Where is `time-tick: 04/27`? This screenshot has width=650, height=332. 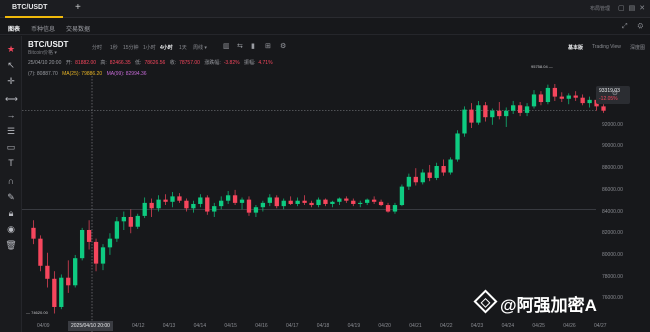
time-tick: 04/27 is located at coordinates (600, 326).